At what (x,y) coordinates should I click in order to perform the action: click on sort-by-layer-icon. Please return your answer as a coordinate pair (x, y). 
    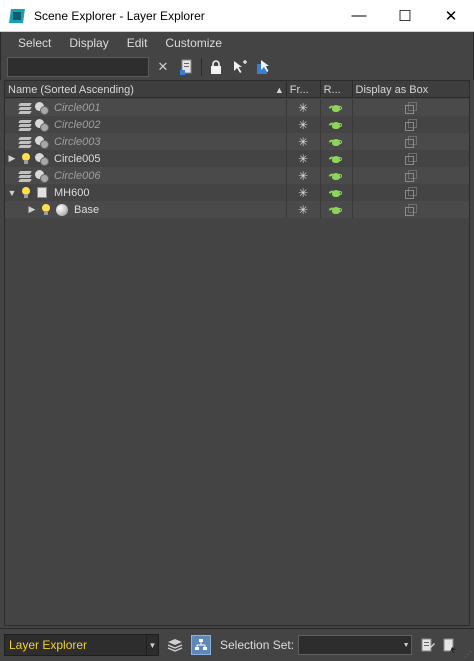
    Looking at the image, I should click on (175, 645).